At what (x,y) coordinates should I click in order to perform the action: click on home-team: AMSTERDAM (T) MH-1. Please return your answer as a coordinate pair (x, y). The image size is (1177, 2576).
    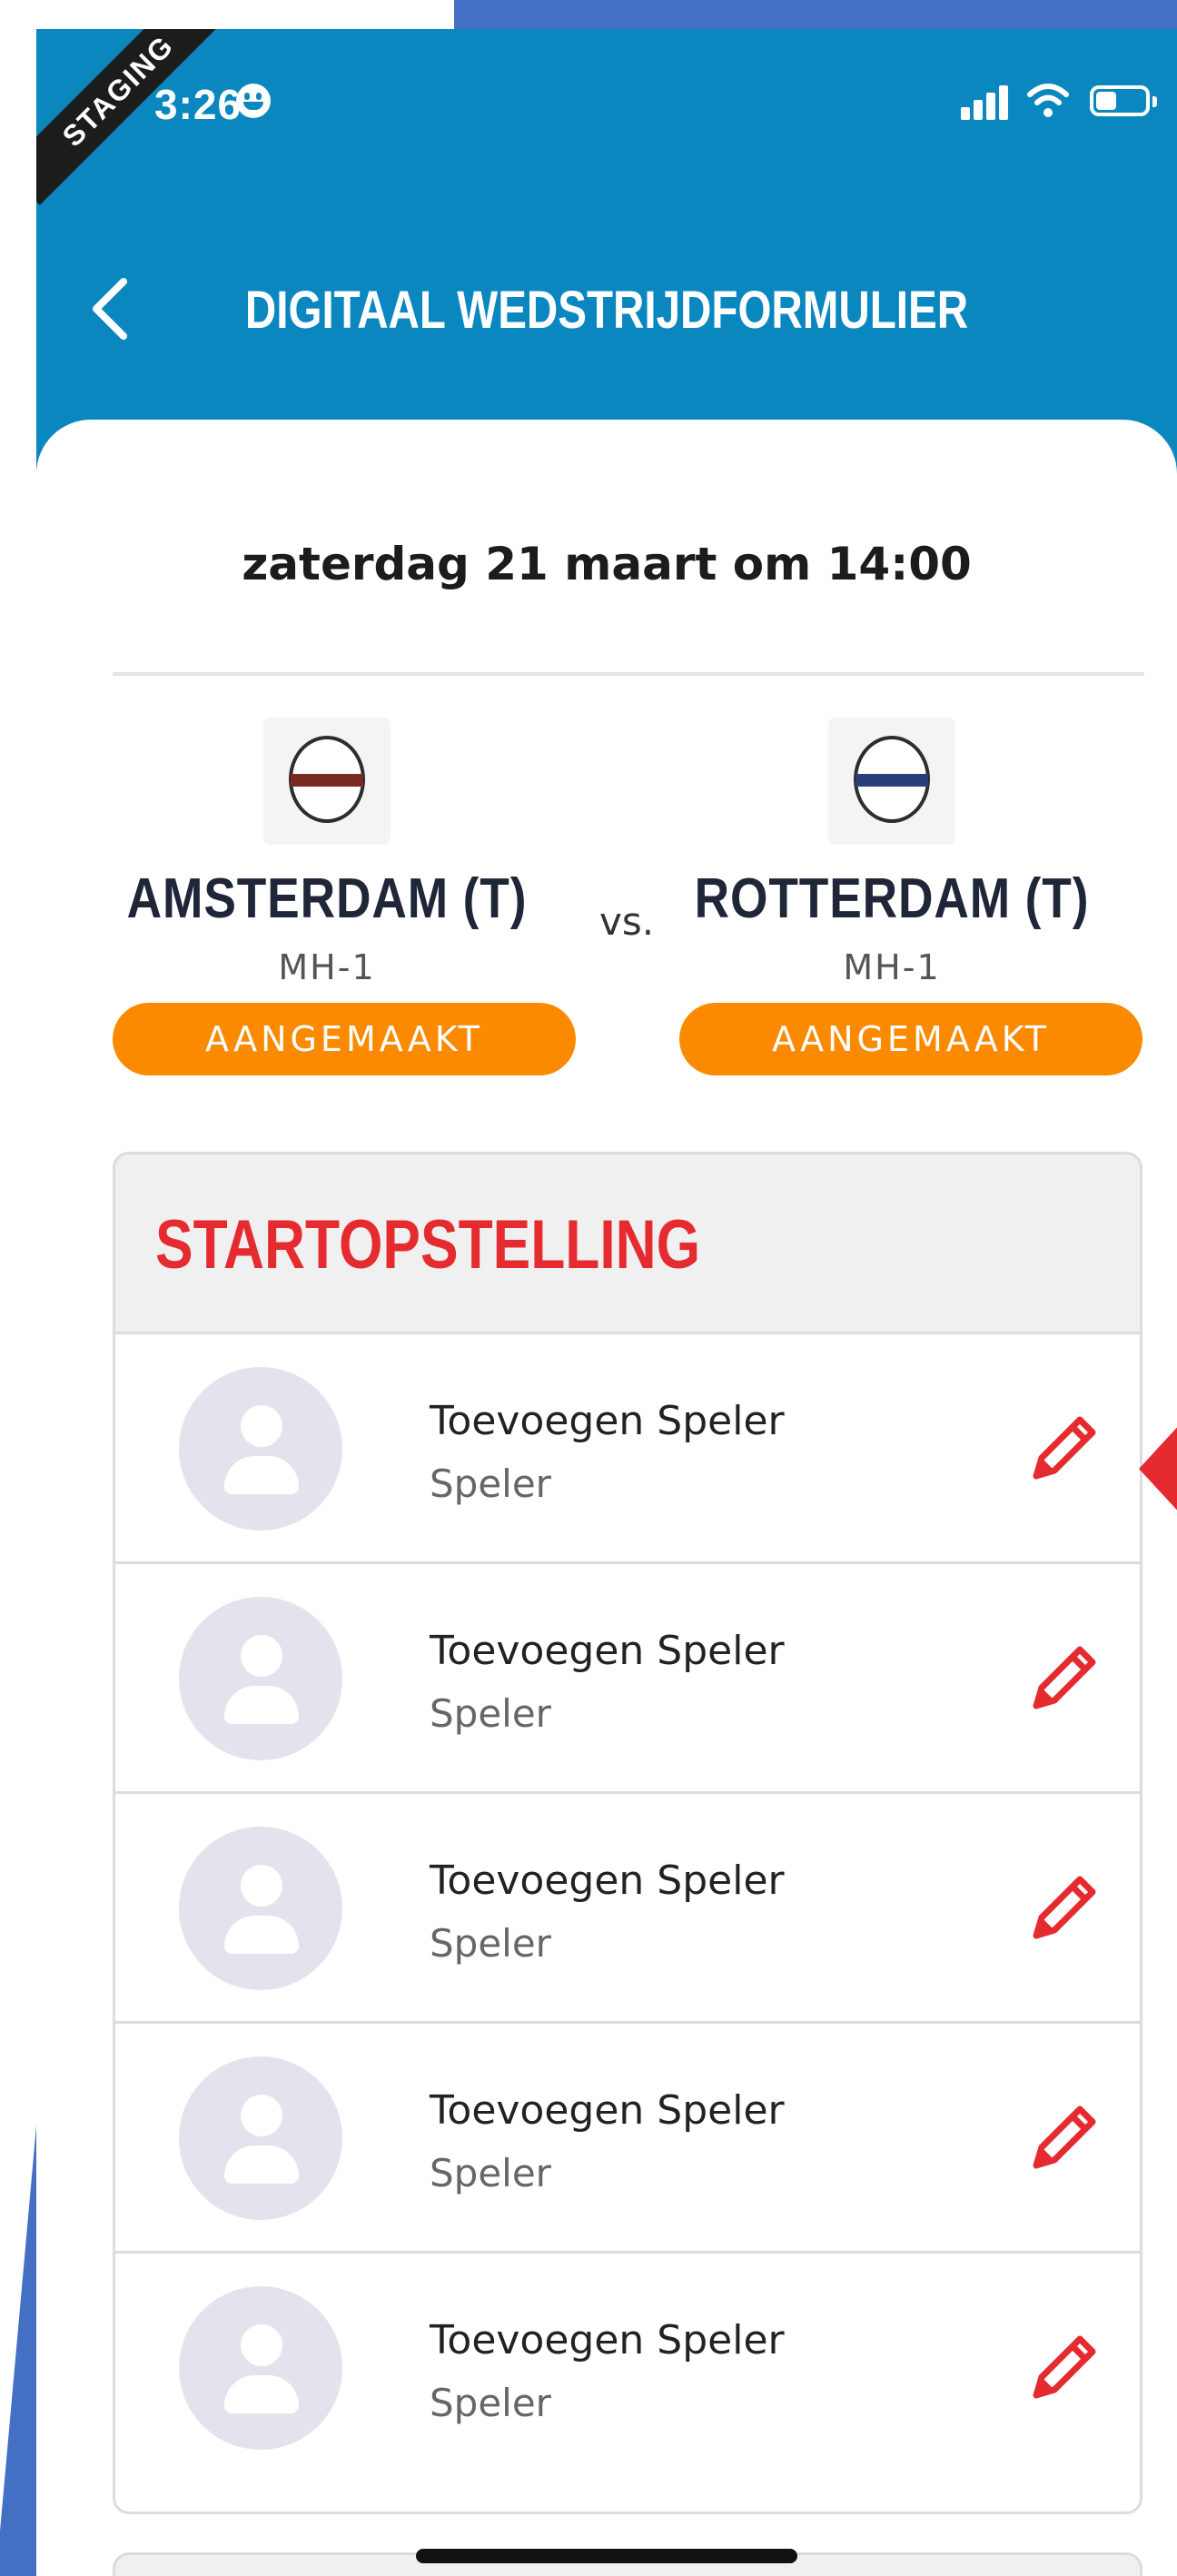
    Looking at the image, I should click on (327, 852).